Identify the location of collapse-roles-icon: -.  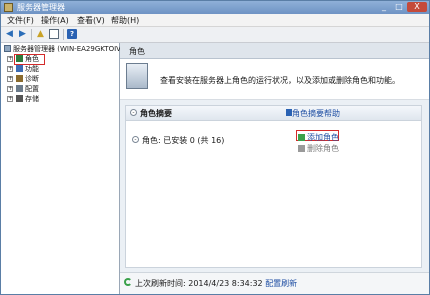
(135, 139).